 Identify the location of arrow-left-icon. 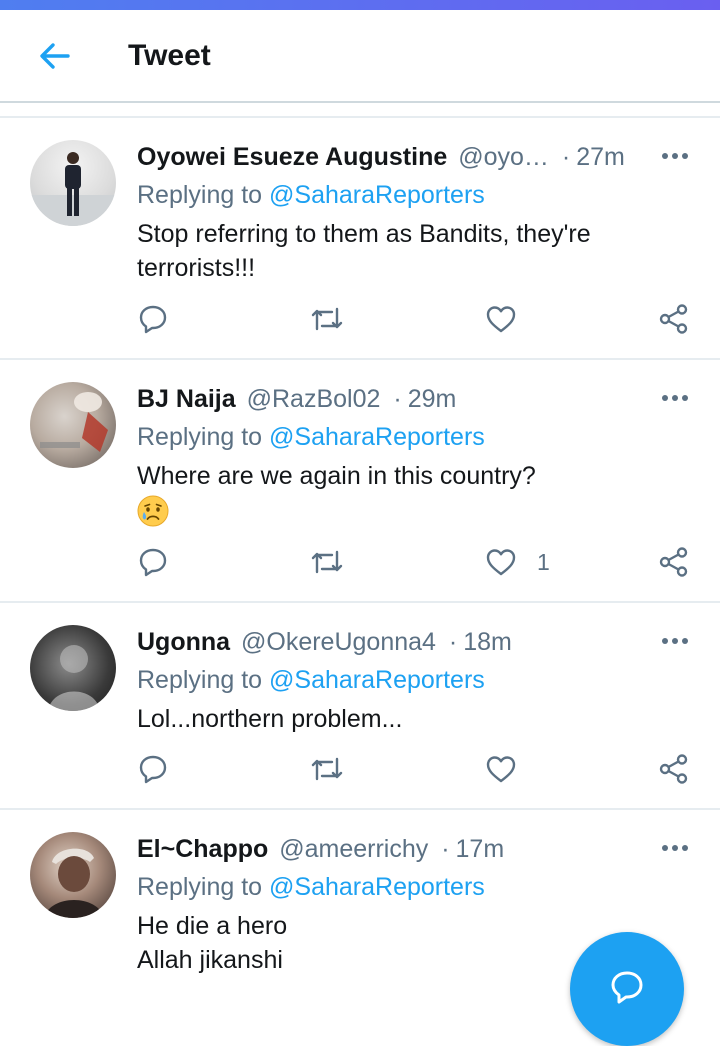
(55, 56).